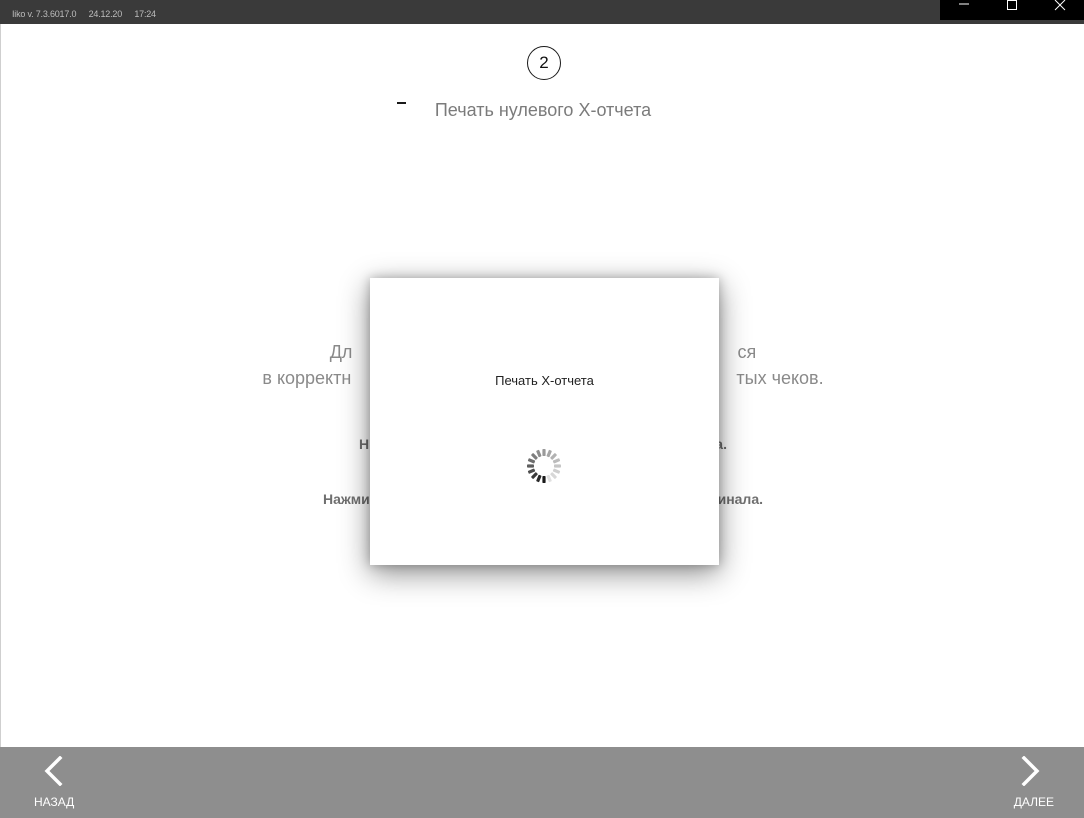 The width and height of the screenshot is (1084, 818). I want to click on step-number: 2, so click(544, 62).